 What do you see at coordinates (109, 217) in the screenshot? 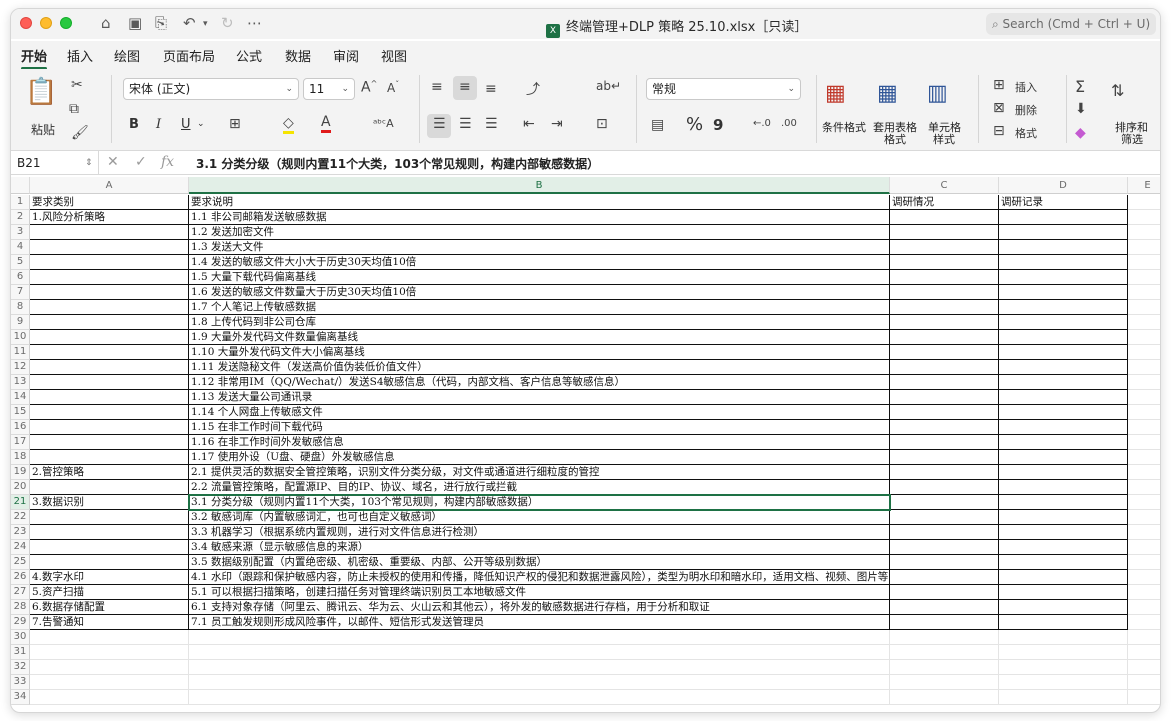
I see `cell-a2: 1.风险分析策略` at bounding box center [109, 217].